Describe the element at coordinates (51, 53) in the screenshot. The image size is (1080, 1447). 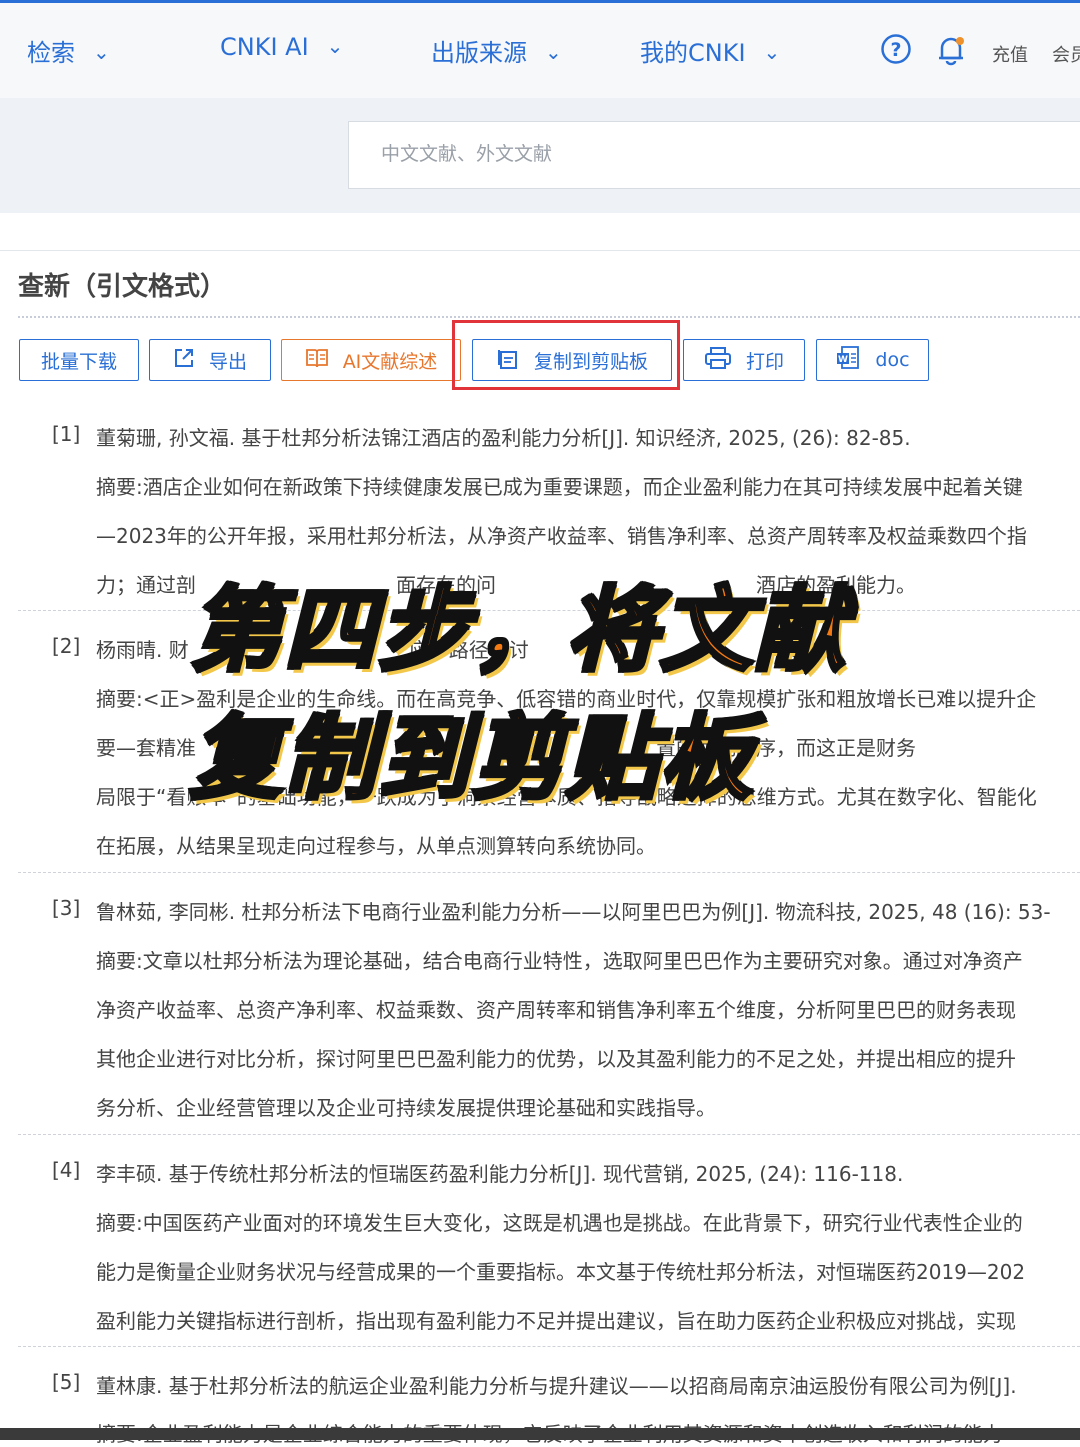
I see `nav-search-label: 检索` at that location.